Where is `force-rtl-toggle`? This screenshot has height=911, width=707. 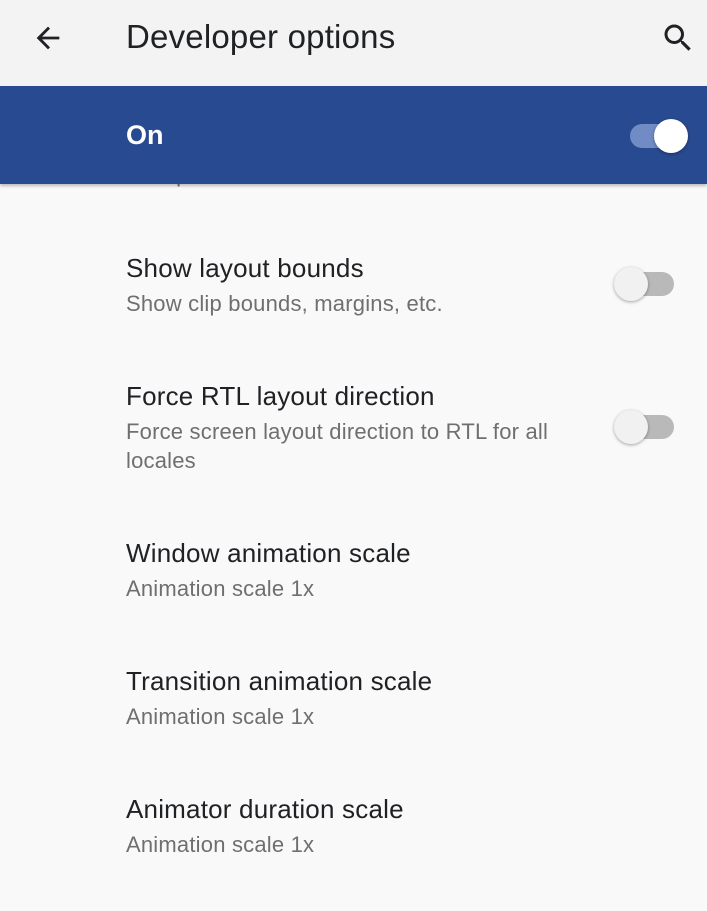 force-rtl-toggle is located at coordinates (646, 427).